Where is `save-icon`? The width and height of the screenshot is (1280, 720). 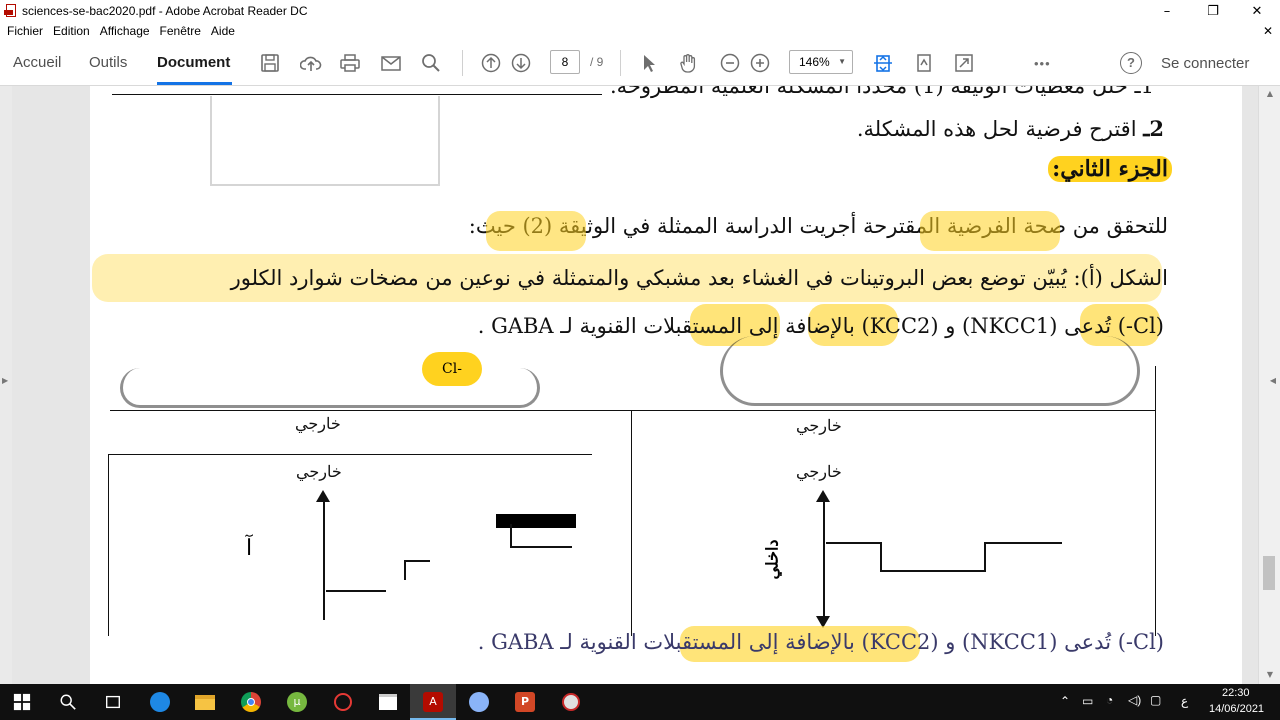
save-icon is located at coordinates (270, 63).